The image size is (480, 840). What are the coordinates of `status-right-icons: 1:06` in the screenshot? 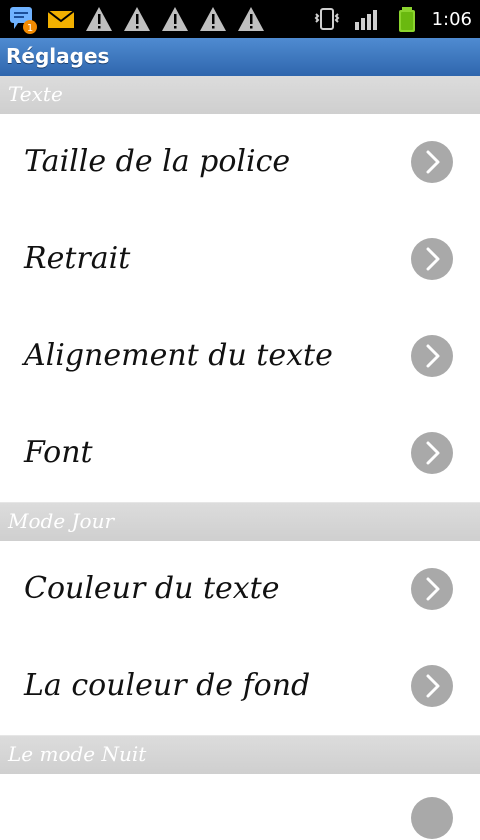 It's located at (392, 19).